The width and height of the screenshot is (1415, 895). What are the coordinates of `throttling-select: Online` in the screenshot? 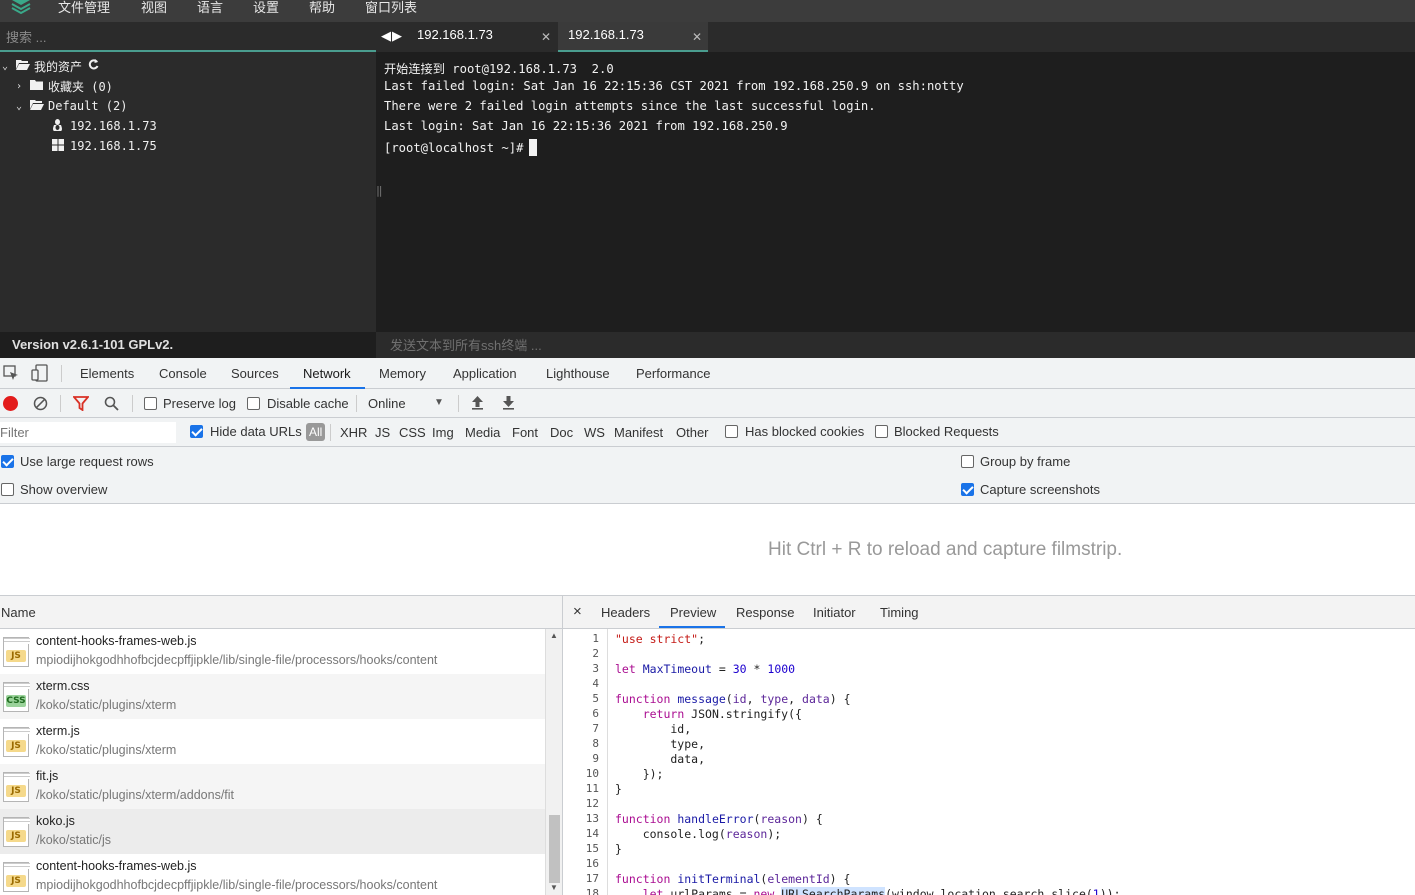 It's located at (387, 403).